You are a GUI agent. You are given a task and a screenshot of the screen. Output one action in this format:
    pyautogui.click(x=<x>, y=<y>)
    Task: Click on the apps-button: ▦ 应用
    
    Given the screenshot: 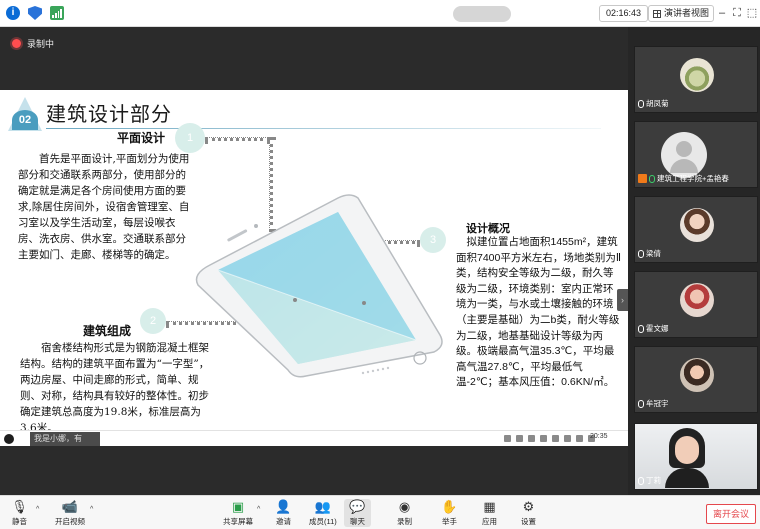 What is the action you would take?
    pyautogui.click(x=489, y=513)
    